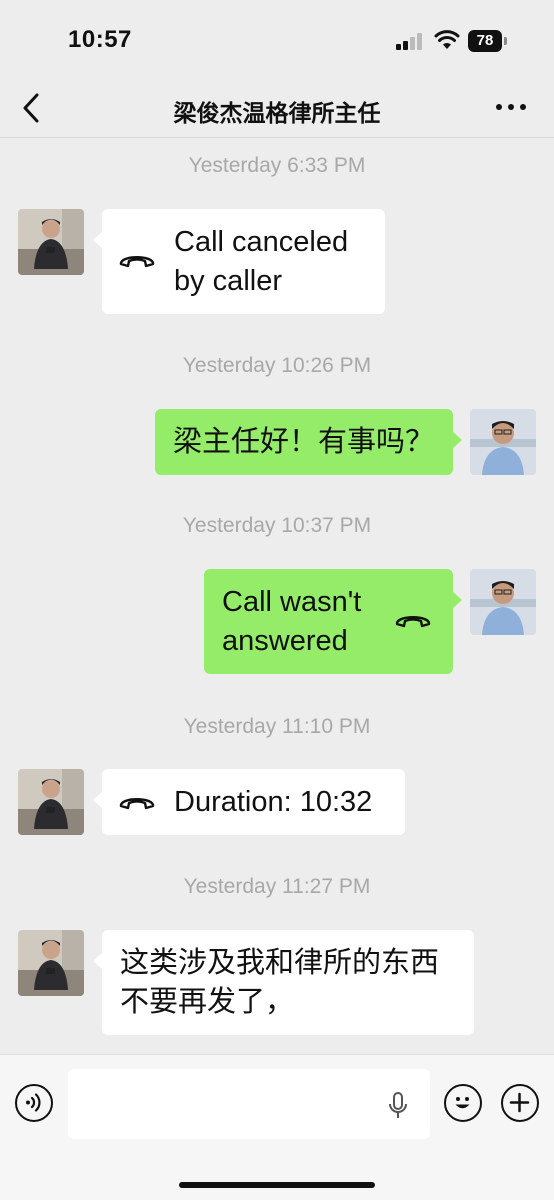 This screenshot has height=1200, width=554. What do you see at coordinates (512, 108) in the screenshot?
I see `more-dots-icon` at bounding box center [512, 108].